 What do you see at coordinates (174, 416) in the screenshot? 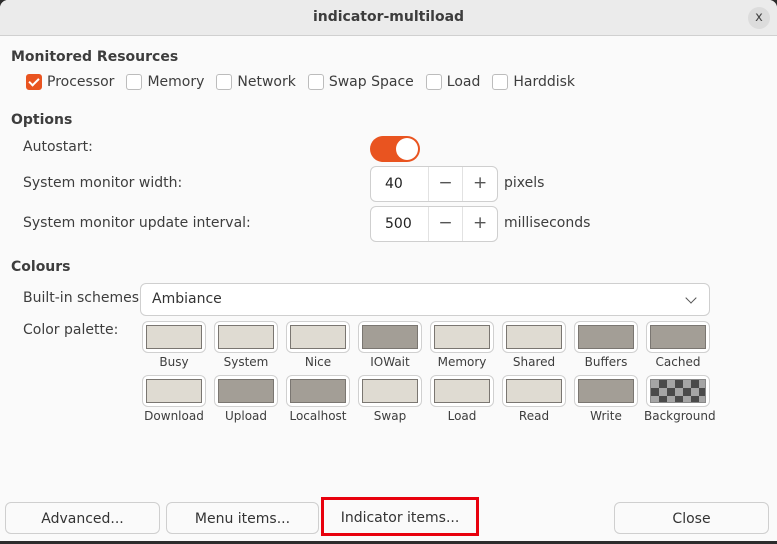
I see `swatch-label: Download` at bounding box center [174, 416].